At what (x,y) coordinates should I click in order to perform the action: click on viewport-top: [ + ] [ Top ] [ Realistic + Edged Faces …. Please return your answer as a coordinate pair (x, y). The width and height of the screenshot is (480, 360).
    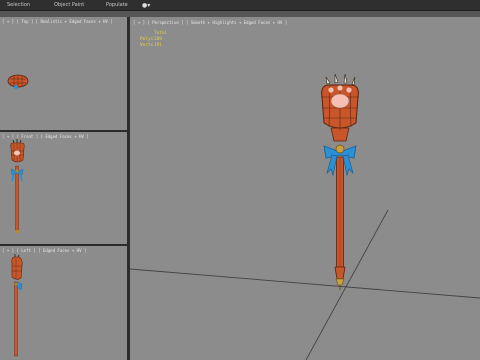
    Looking at the image, I should click on (63, 73).